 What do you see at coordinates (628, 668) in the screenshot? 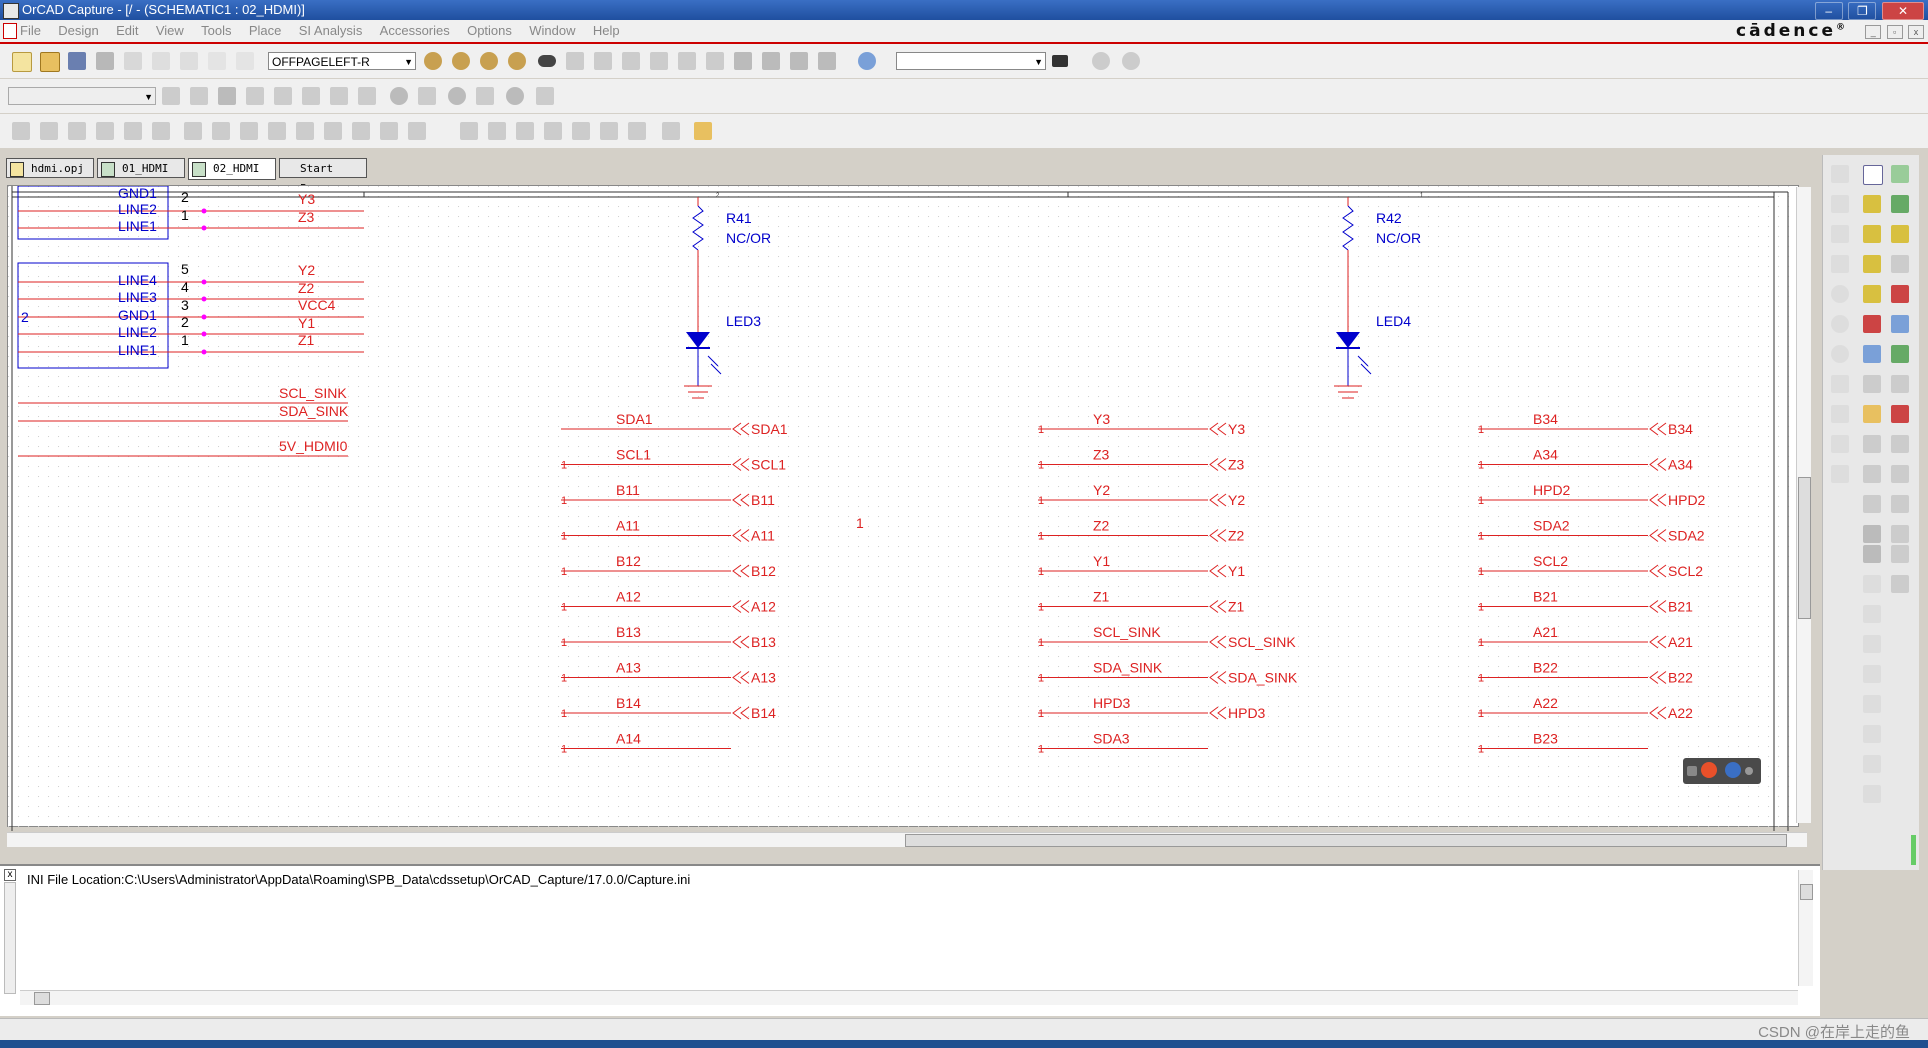
I see `net-label: A13` at bounding box center [628, 668].